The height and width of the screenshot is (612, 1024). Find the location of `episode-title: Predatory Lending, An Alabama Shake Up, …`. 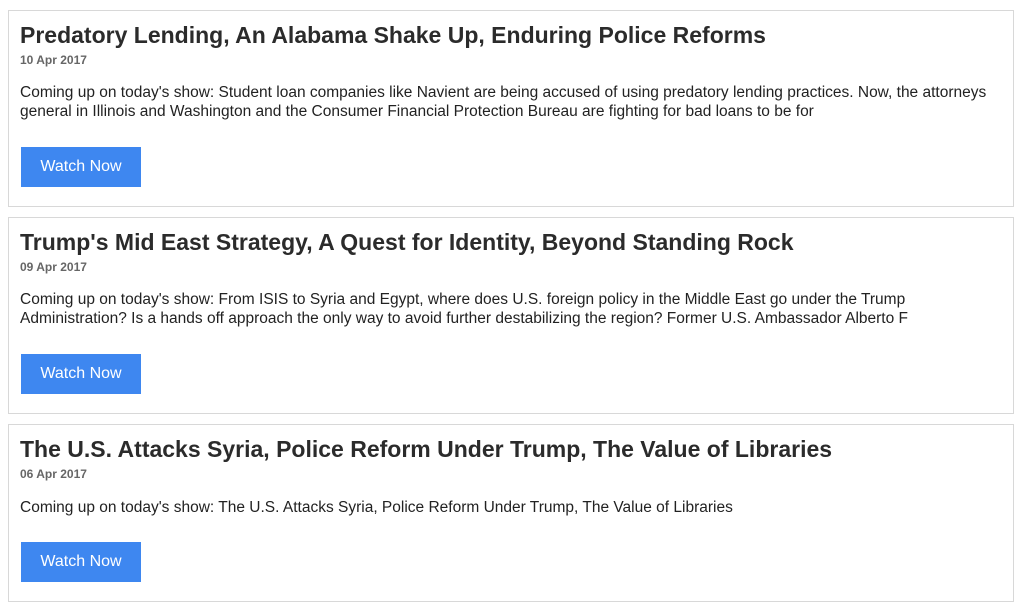

episode-title: Predatory Lending, An Alabama Shake Up, … is located at coordinates (393, 35).